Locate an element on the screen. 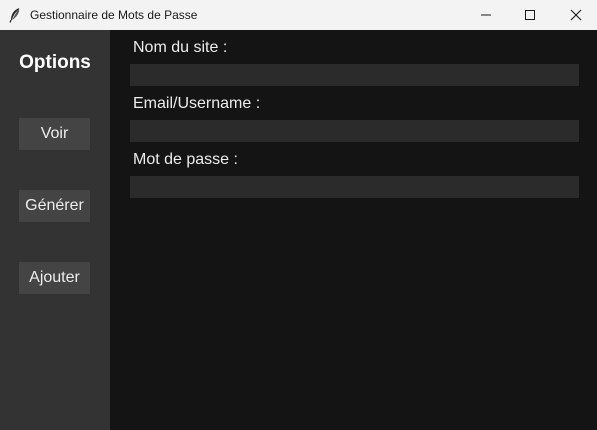  maximize-icon is located at coordinates (530, 15).